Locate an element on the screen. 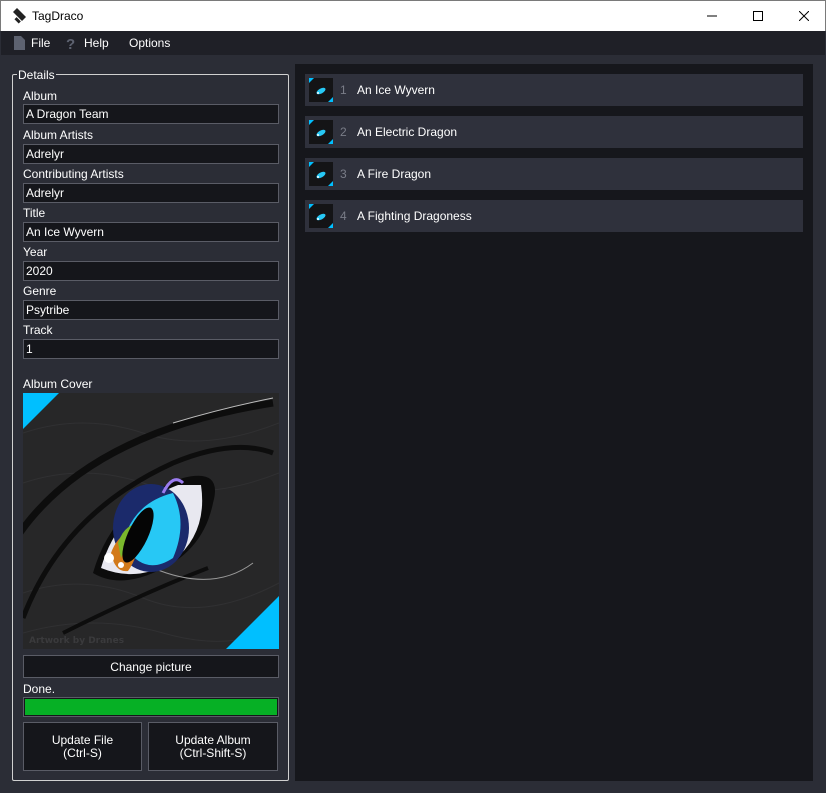  menu-bar: File ? Help Options is located at coordinates (413, 43).